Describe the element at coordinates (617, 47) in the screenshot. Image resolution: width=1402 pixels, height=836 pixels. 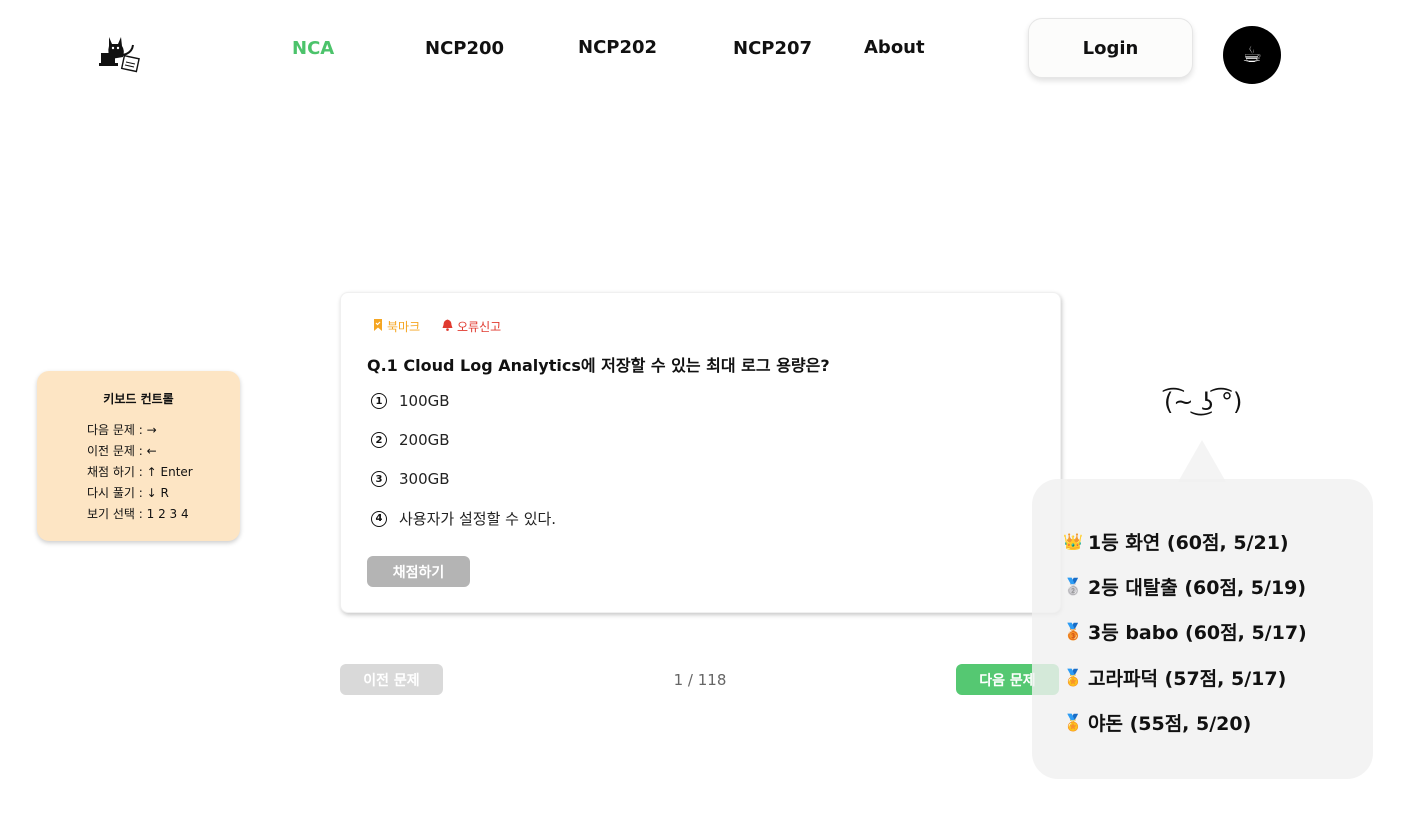
I see `nav-ncp202: NCP202` at that location.